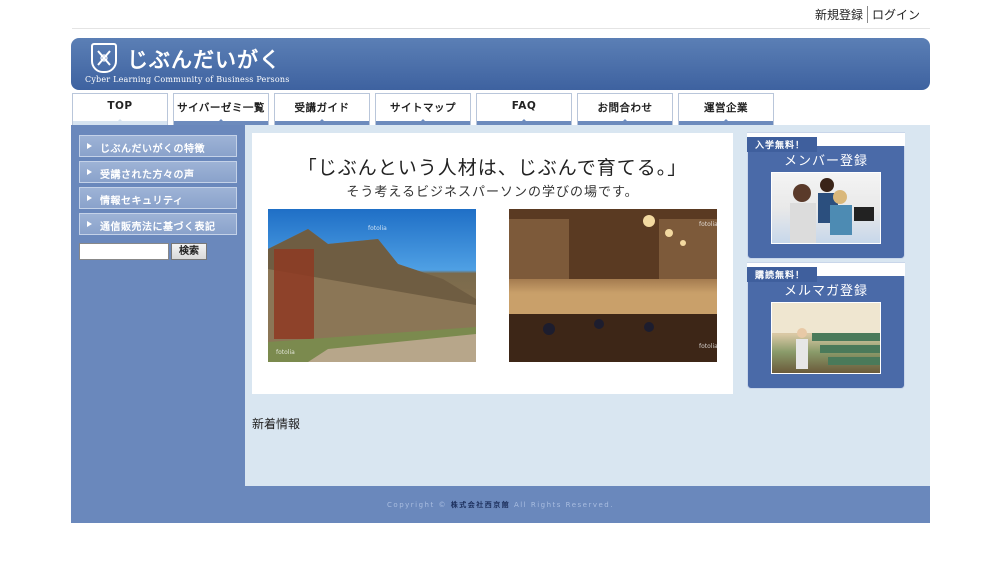  Describe the element at coordinates (492, 192) in the screenshot. I see `hero-subheadline: そう考えるビジネスパーソンの学びの場です。` at that location.